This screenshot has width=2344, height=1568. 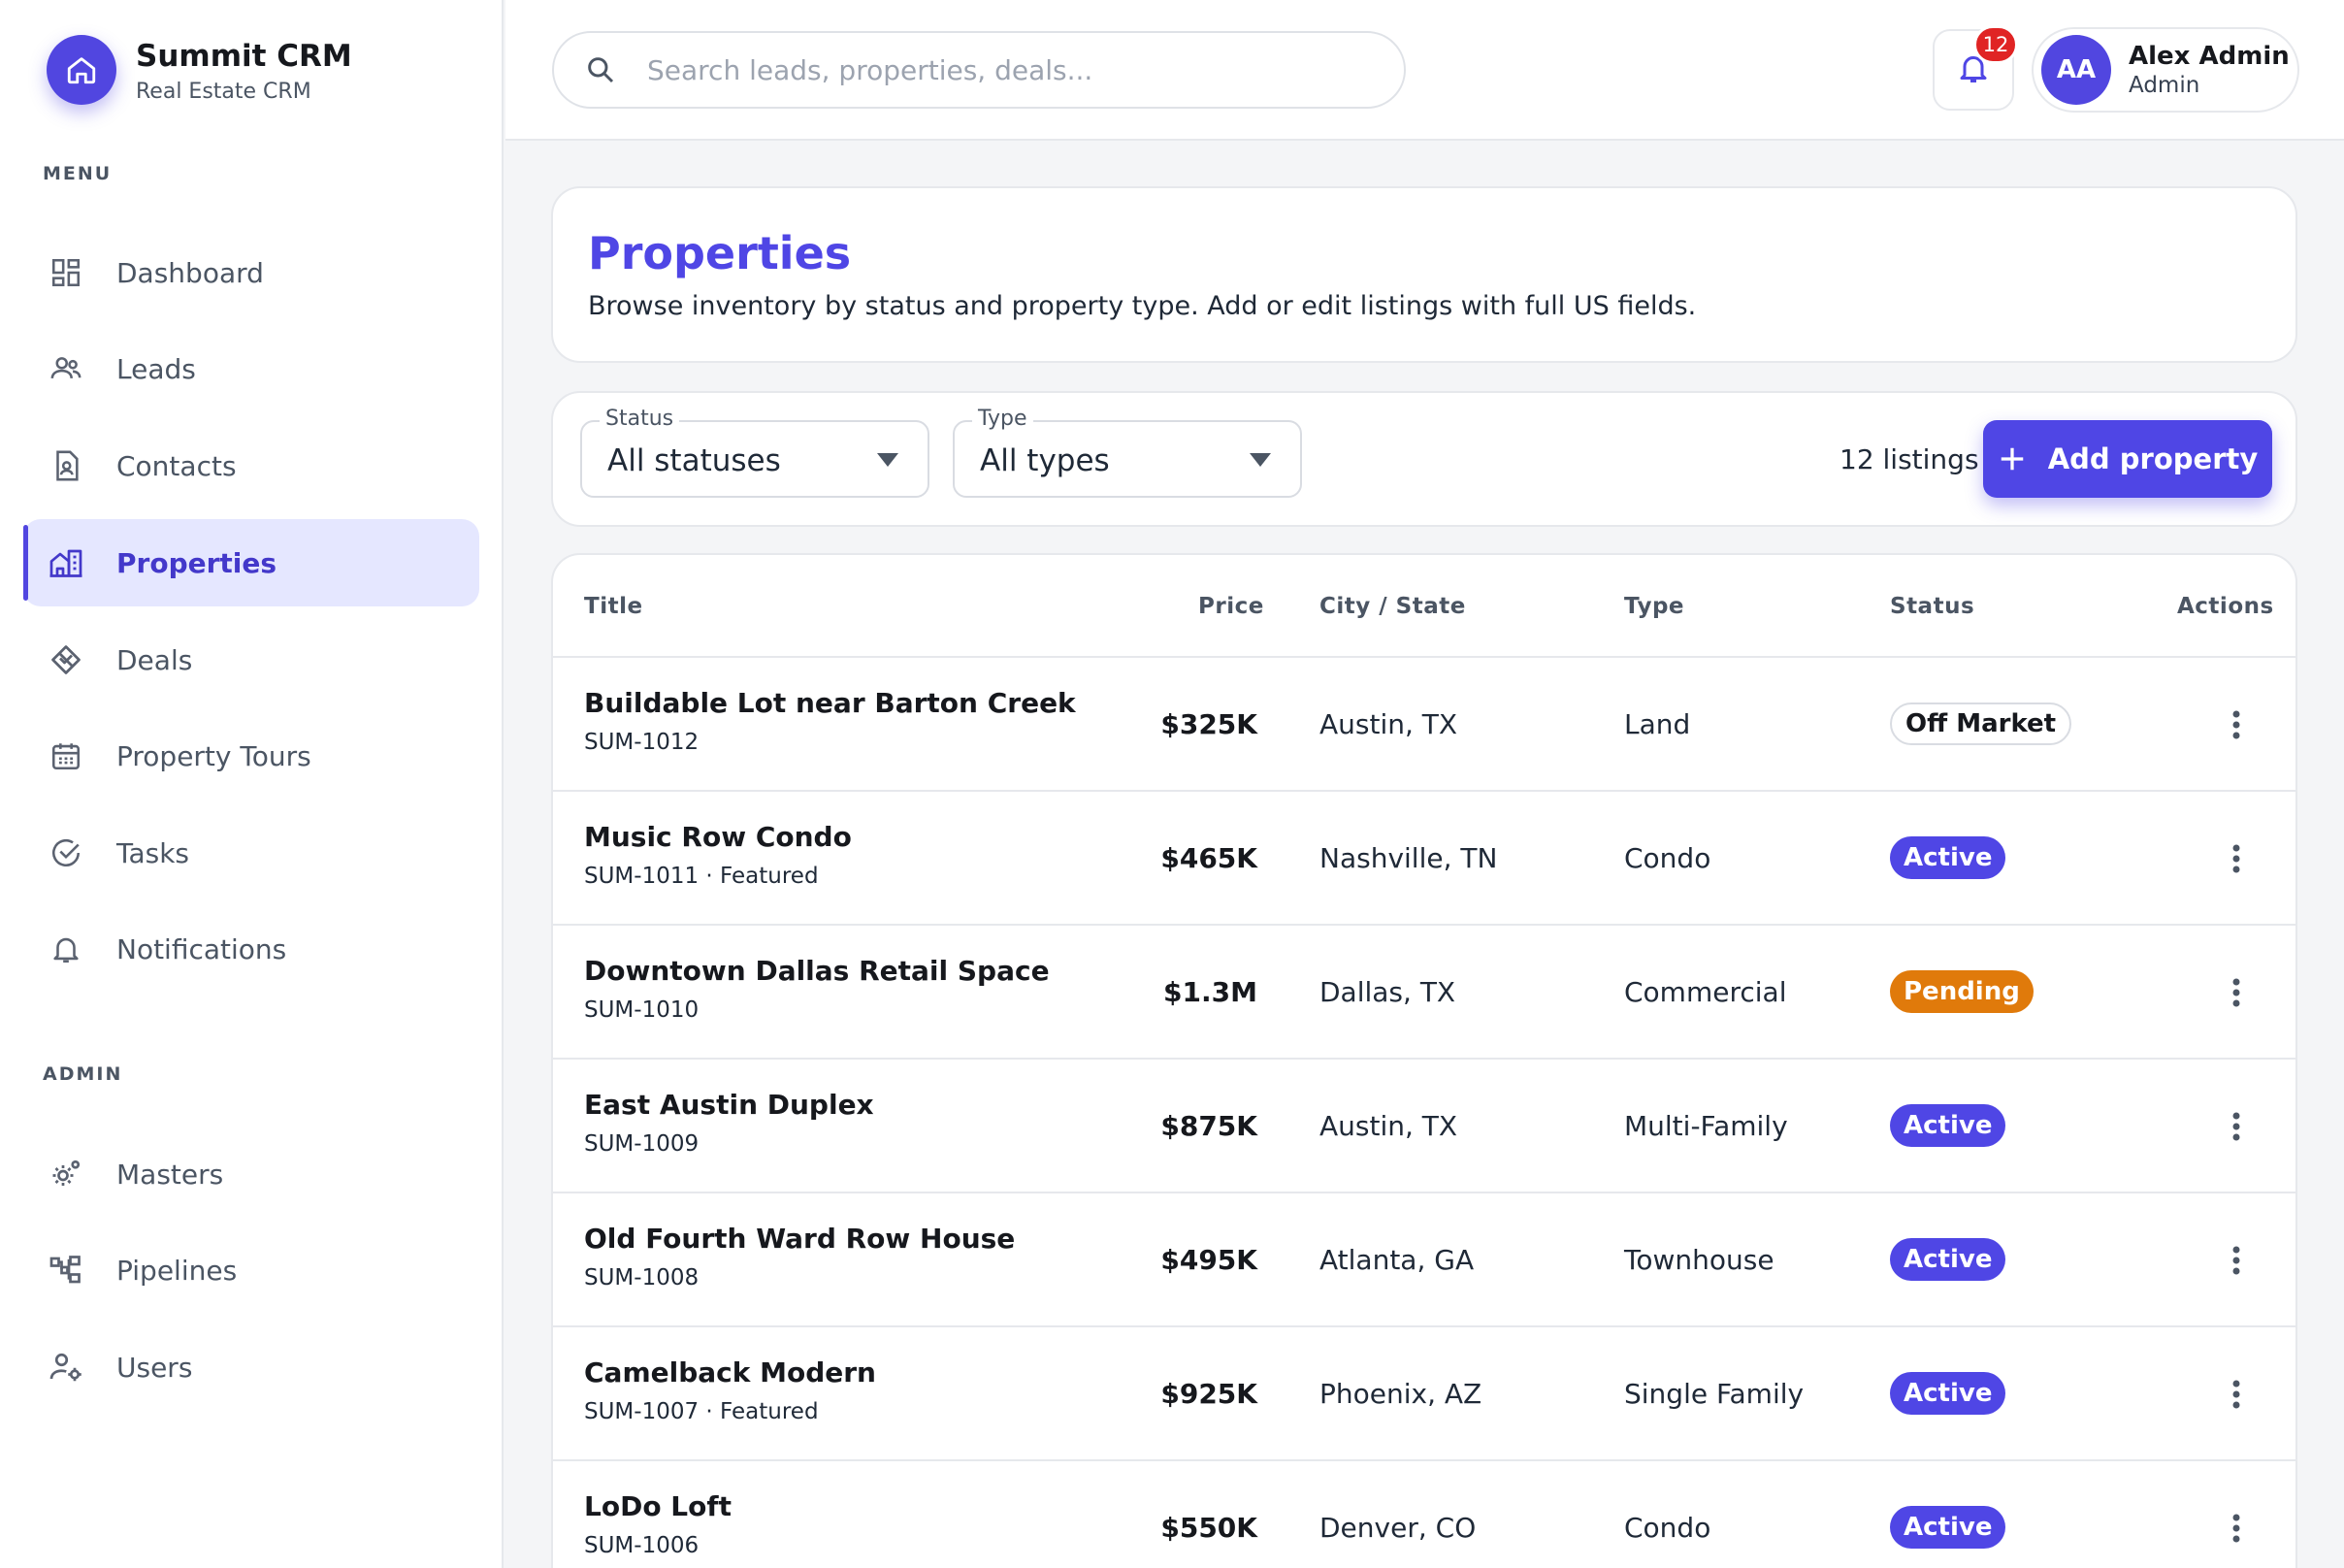 What do you see at coordinates (251, 1270) in the screenshot?
I see `sidebar-item-pipelines: Pipelines` at bounding box center [251, 1270].